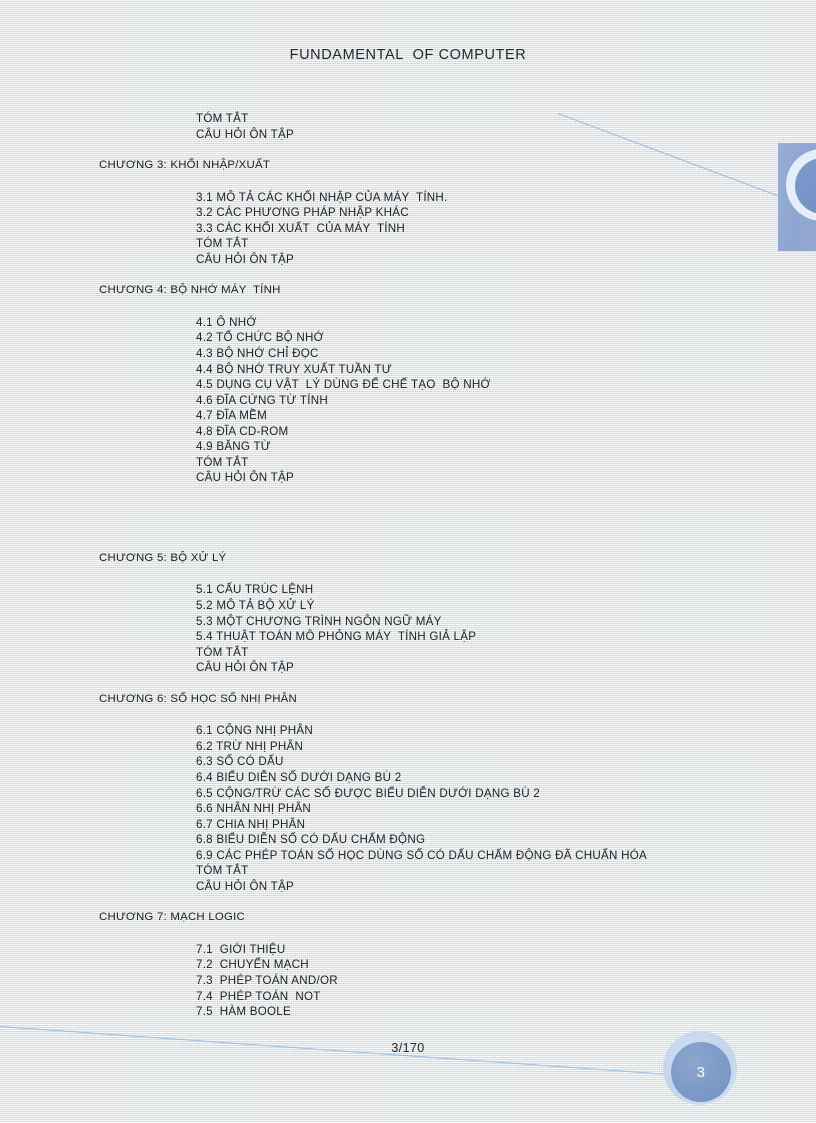  What do you see at coordinates (254, 809) in the screenshot?
I see `toc-entry: 6.6 NHÂN NHỊ PHÂN` at bounding box center [254, 809].